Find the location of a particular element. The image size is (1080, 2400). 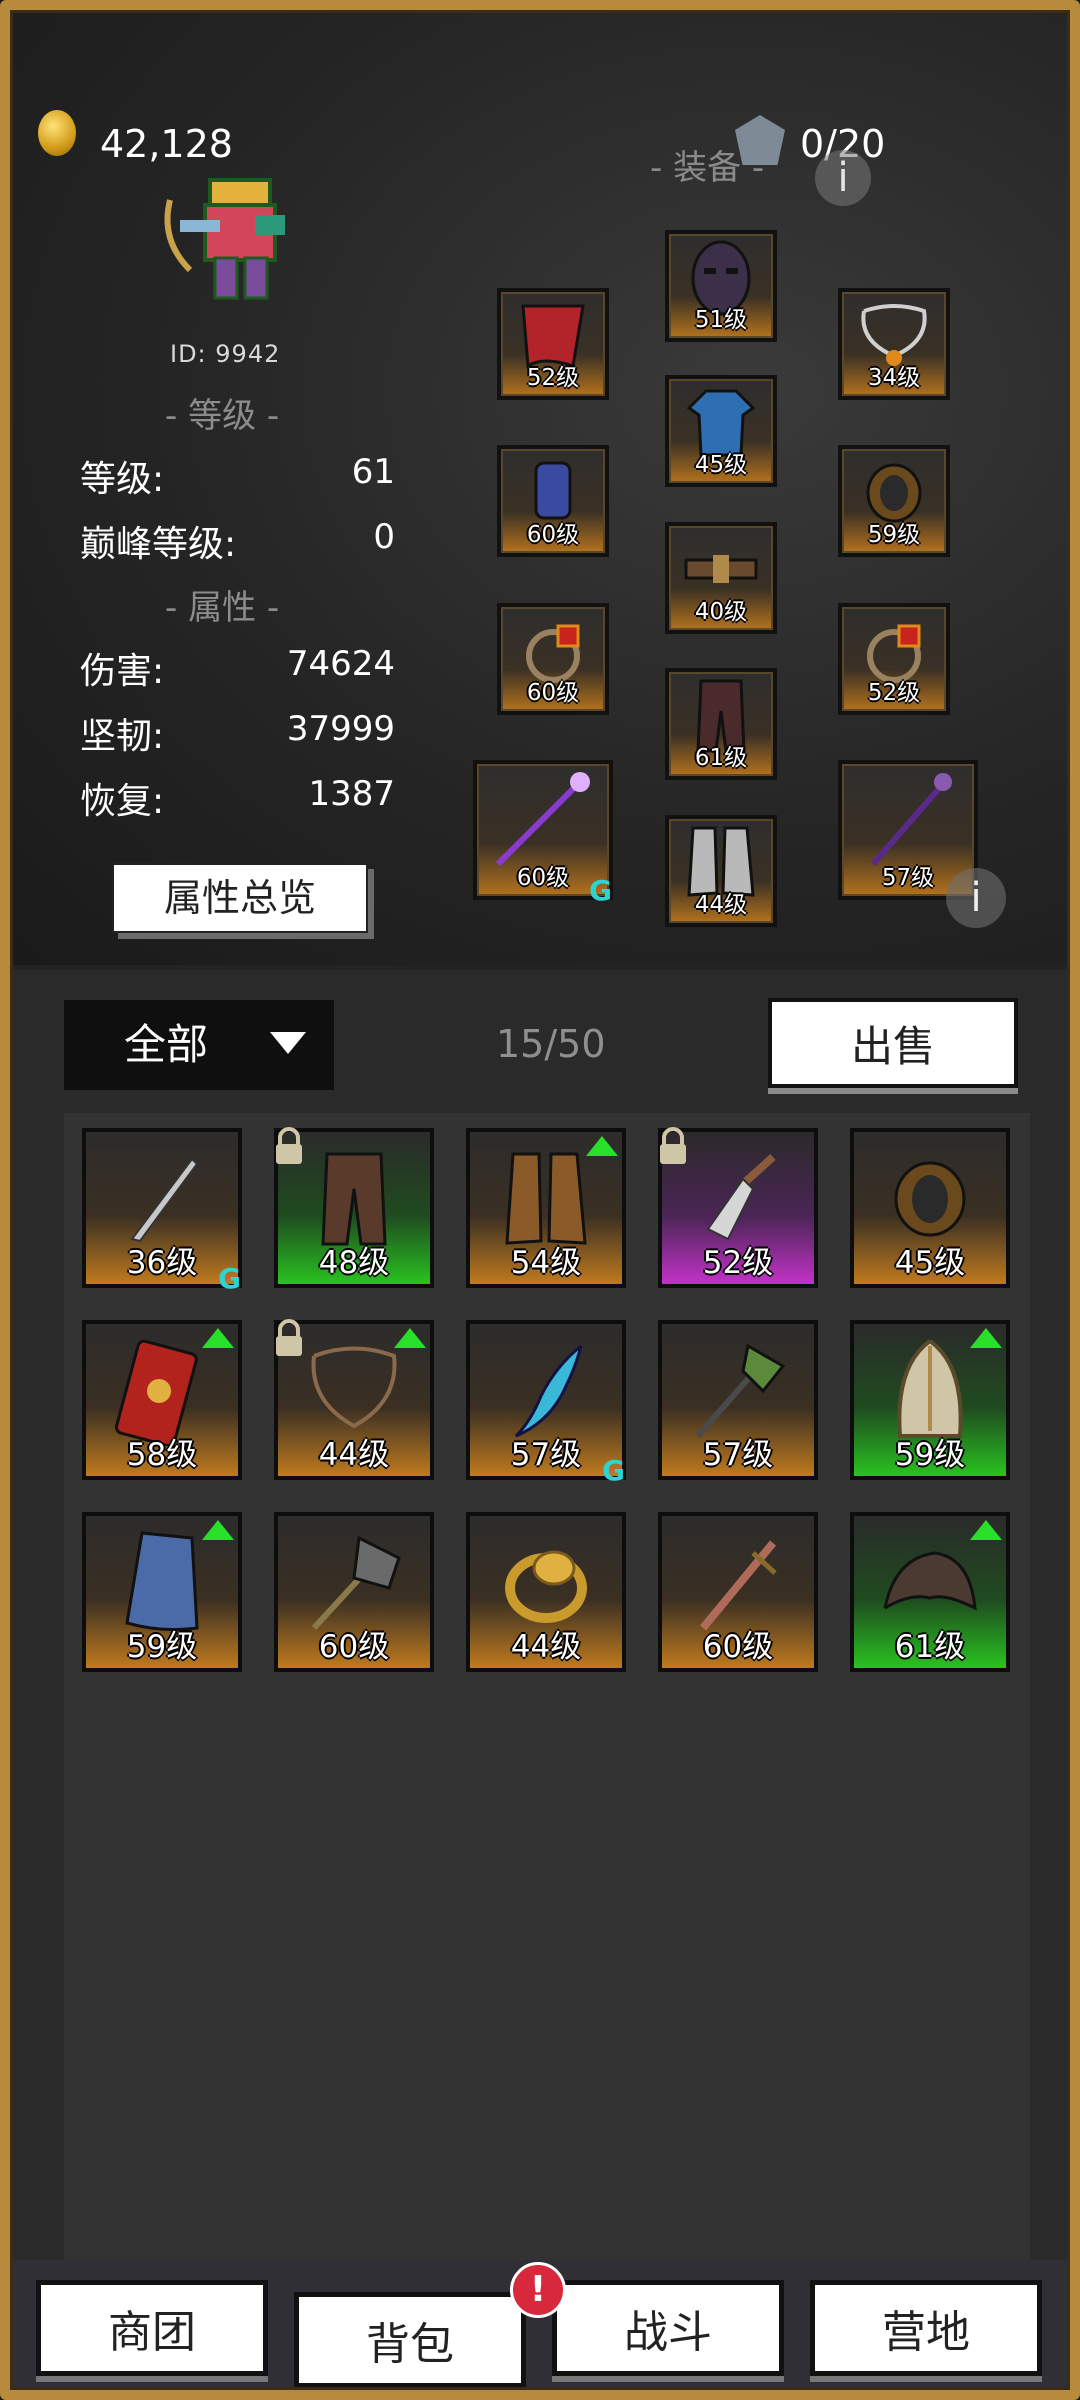

equip-slot-armor: 45级 is located at coordinates (721, 431).